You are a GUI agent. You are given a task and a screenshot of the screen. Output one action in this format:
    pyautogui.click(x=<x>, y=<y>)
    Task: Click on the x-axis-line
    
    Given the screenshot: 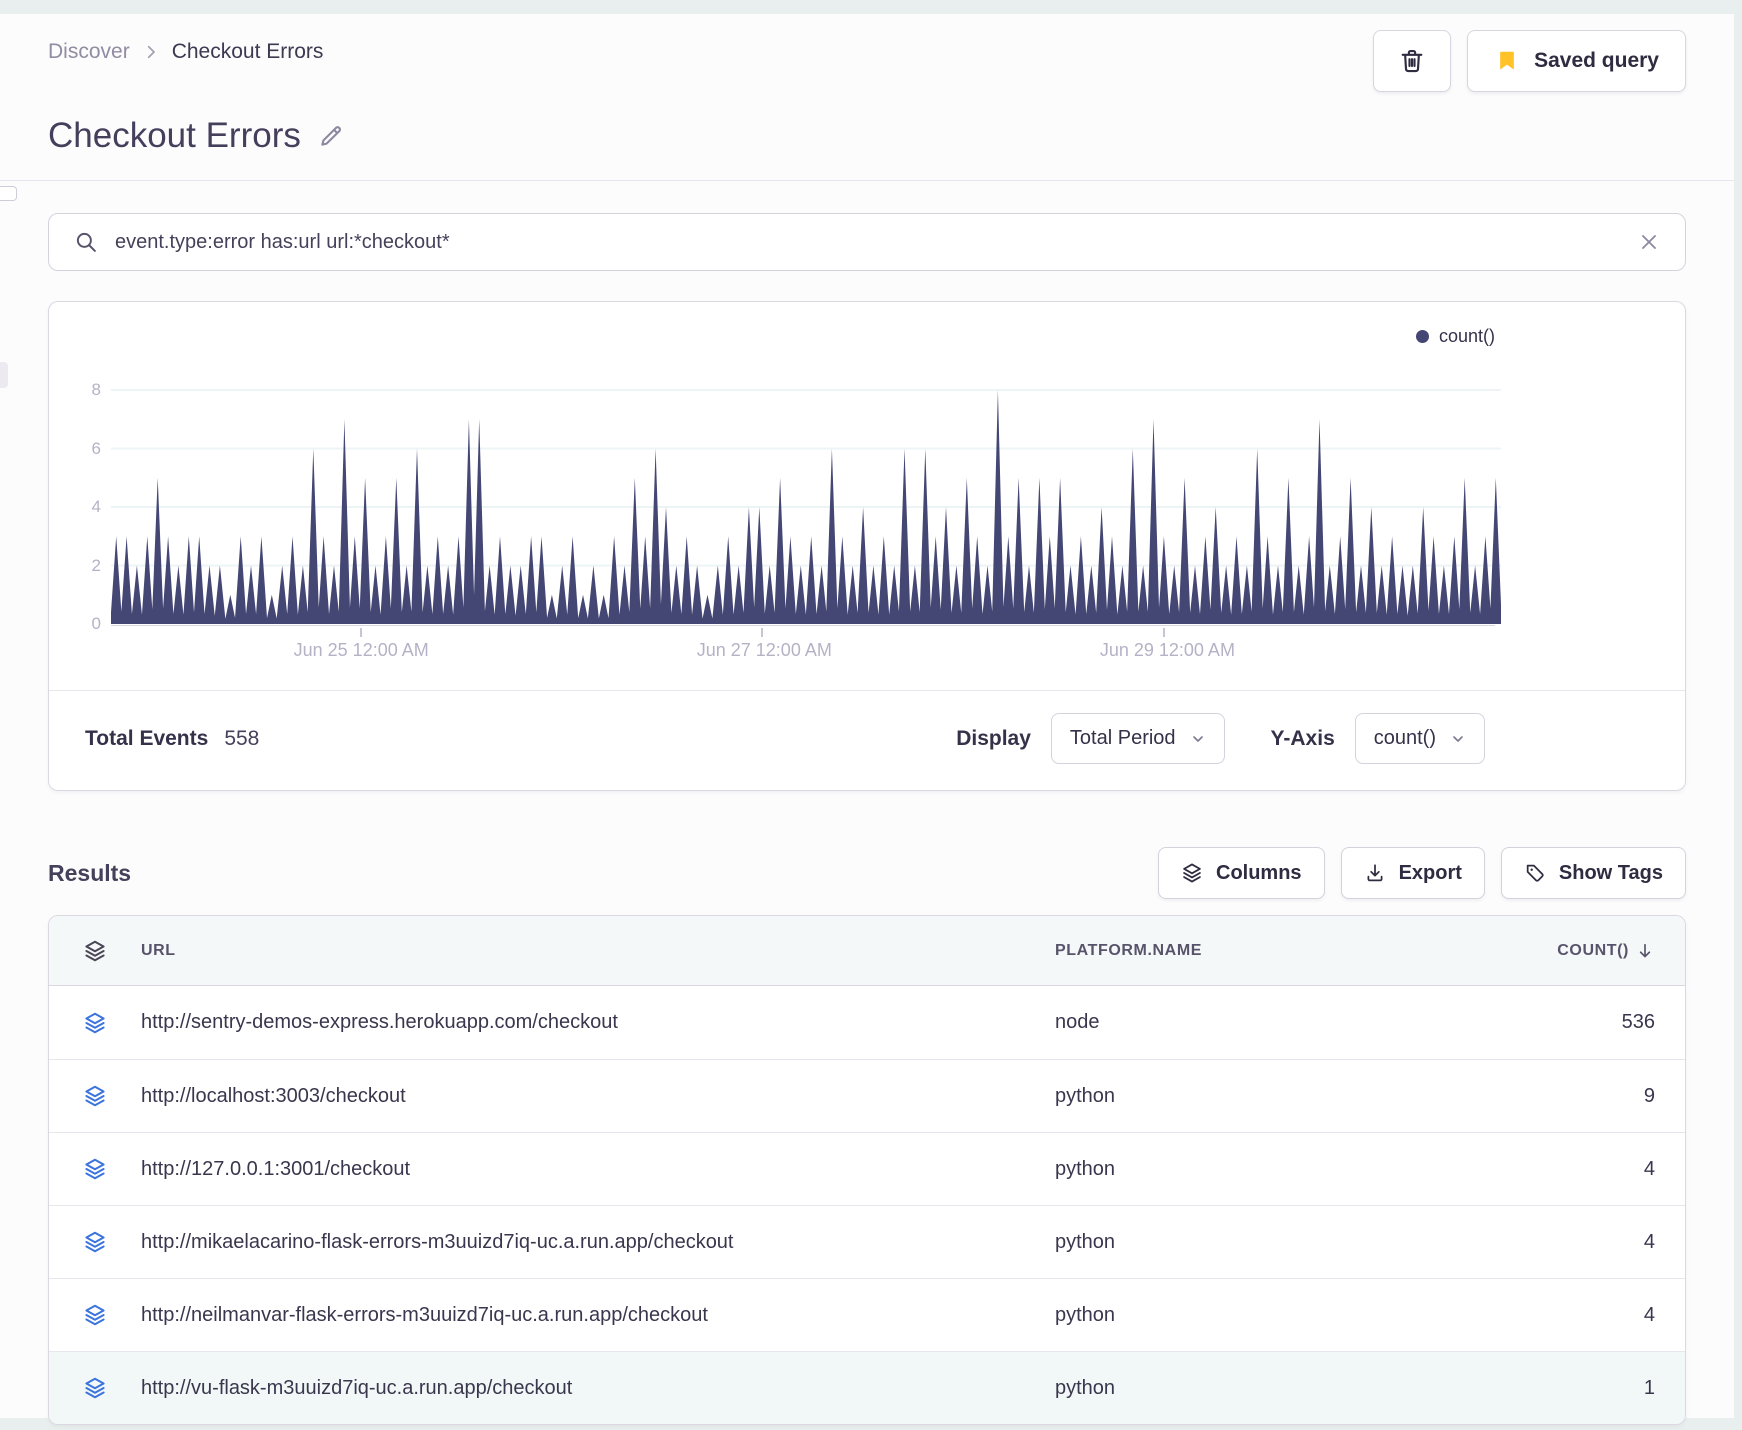 What is the action you would take?
    pyautogui.click(x=803, y=625)
    